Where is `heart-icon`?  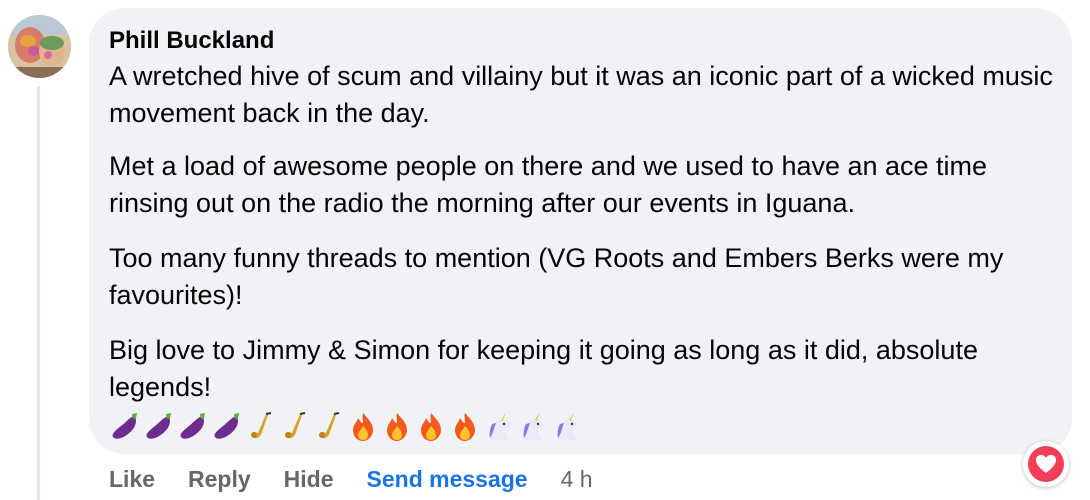 heart-icon is located at coordinates (1046, 464).